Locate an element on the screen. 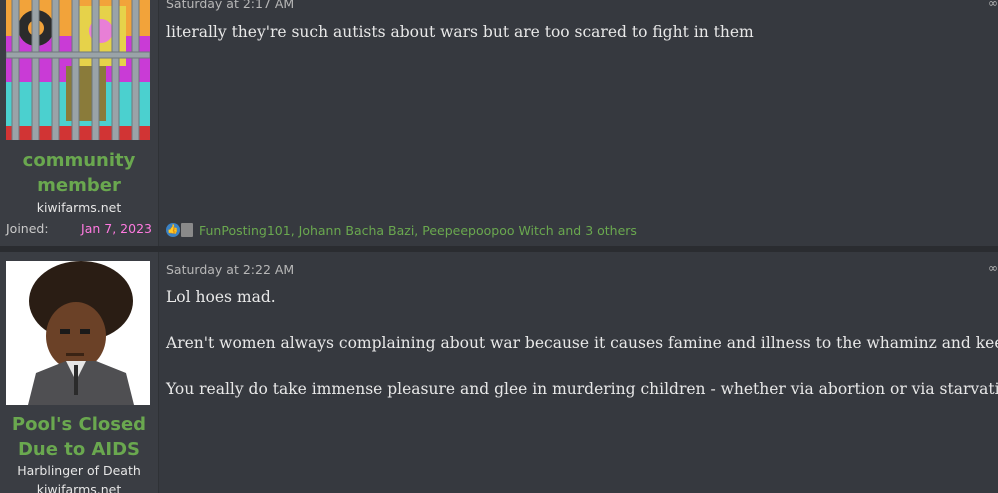 The height and width of the screenshot is (493, 998). user-name: Pool's Closed Due to AIDS is located at coordinates (79, 437).